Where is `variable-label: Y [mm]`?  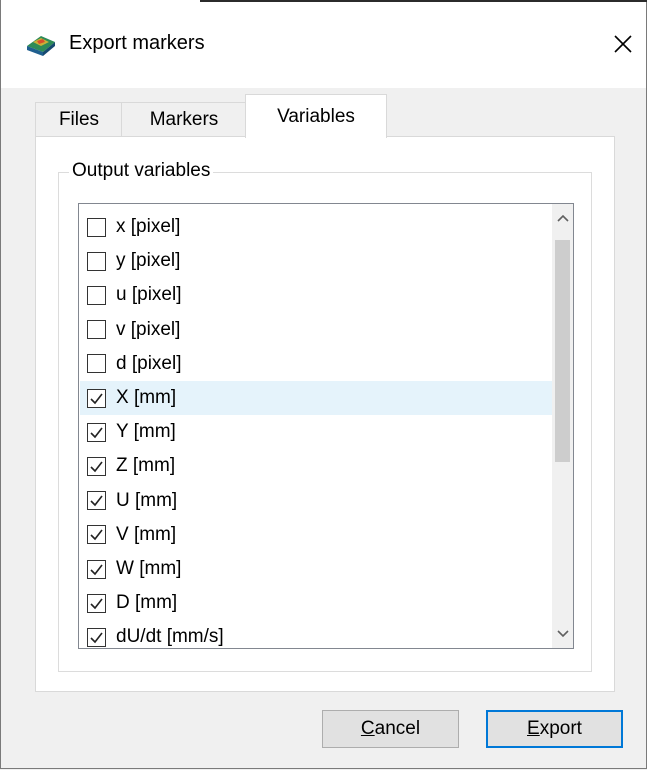 variable-label: Y [mm] is located at coordinates (146, 432).